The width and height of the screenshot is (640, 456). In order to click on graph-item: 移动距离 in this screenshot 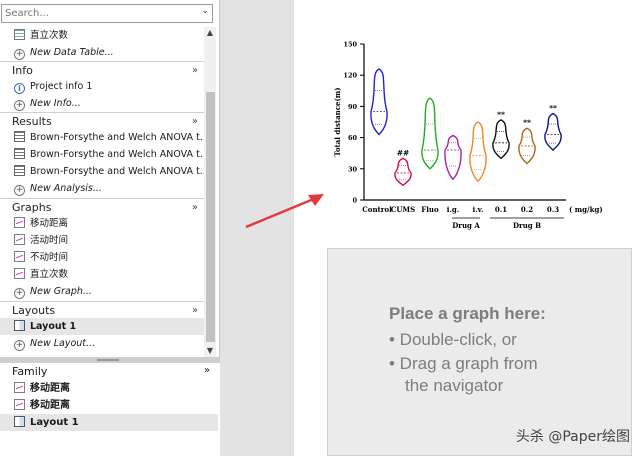, I will do `click(102, 223)`.